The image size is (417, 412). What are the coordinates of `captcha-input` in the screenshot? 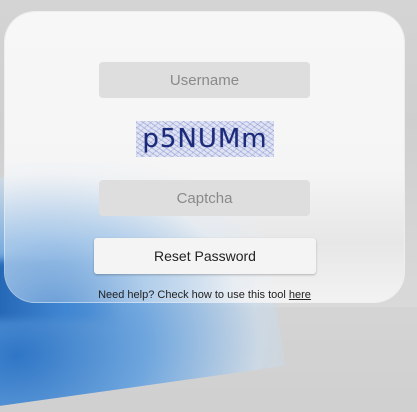 It's located at (204, 198).